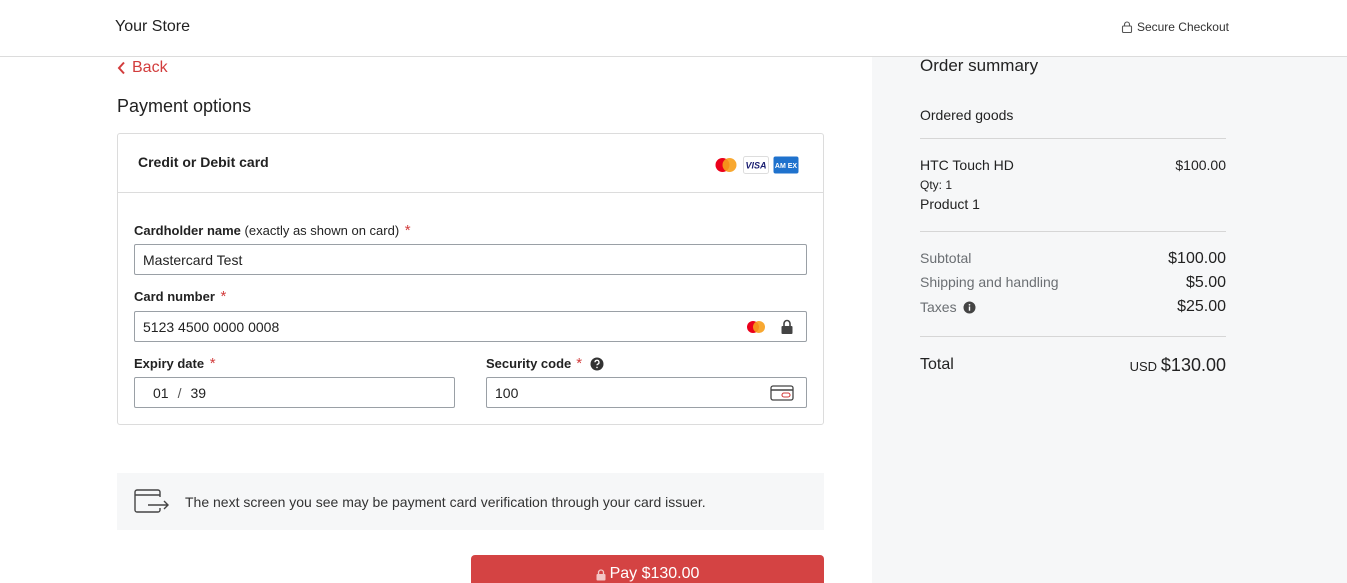  What do you see at coordinates (673, 28) in the screenshot?
I see `top-bar: Your Store Secure Checkout` at bounding box center [673, 28].